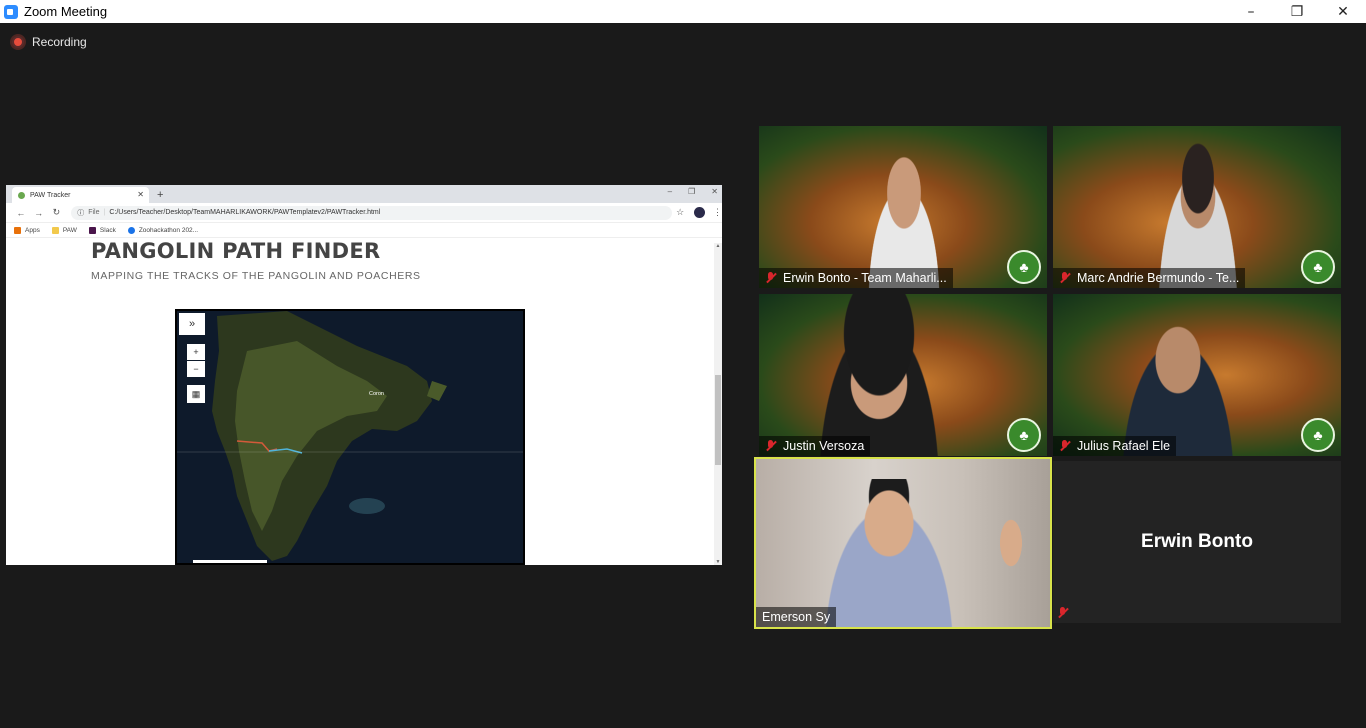  Describe the element at coordinates (55, 230) in the screenshot. I see `folder-icon` at that location.